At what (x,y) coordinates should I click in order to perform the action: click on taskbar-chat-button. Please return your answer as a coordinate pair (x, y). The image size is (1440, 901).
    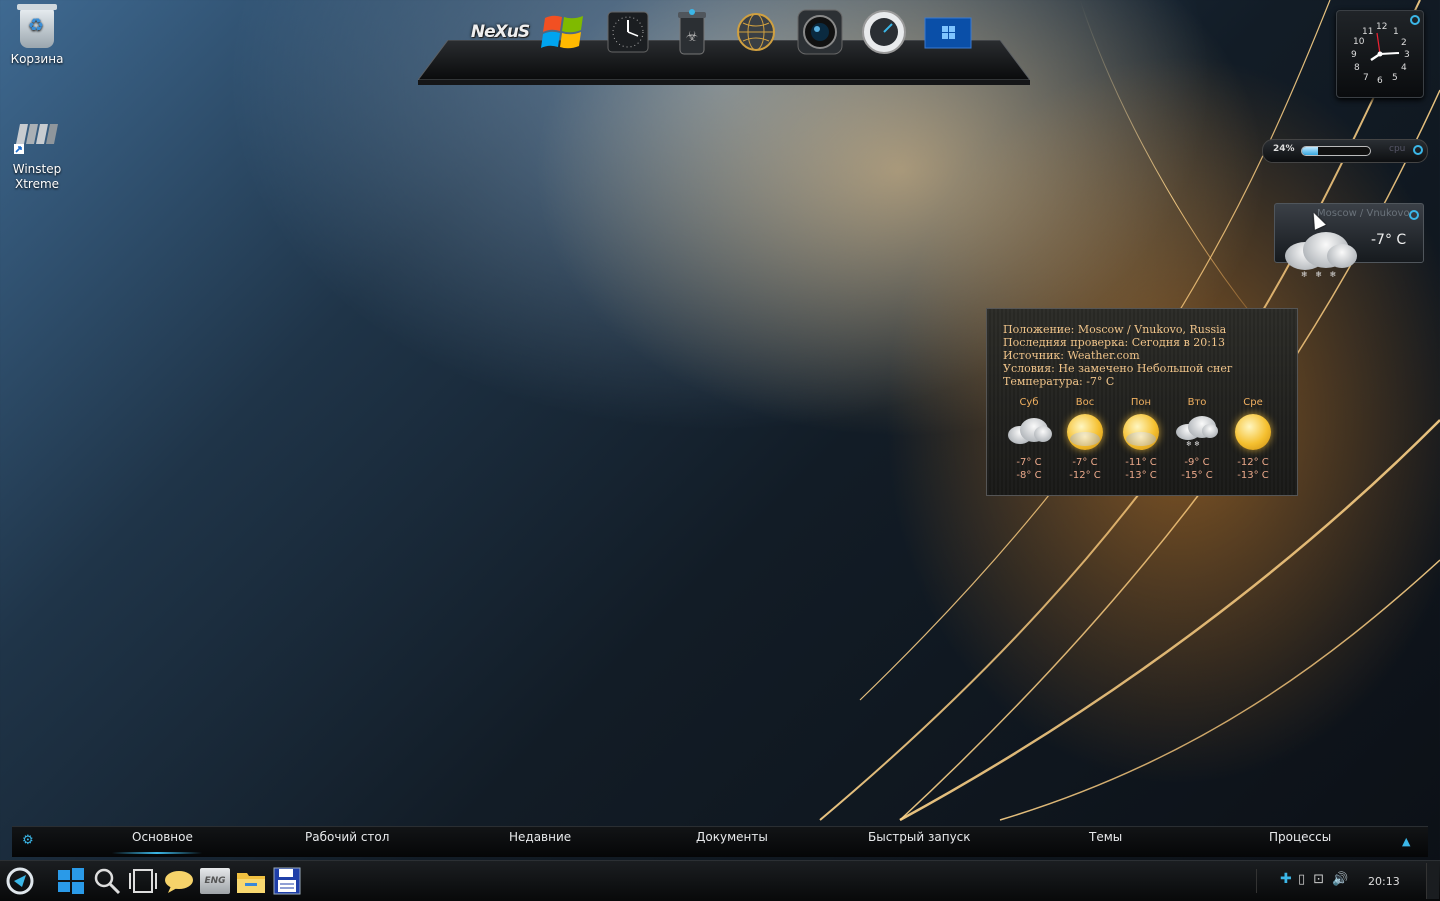
    Looking at the image, I should click on (179, 881).